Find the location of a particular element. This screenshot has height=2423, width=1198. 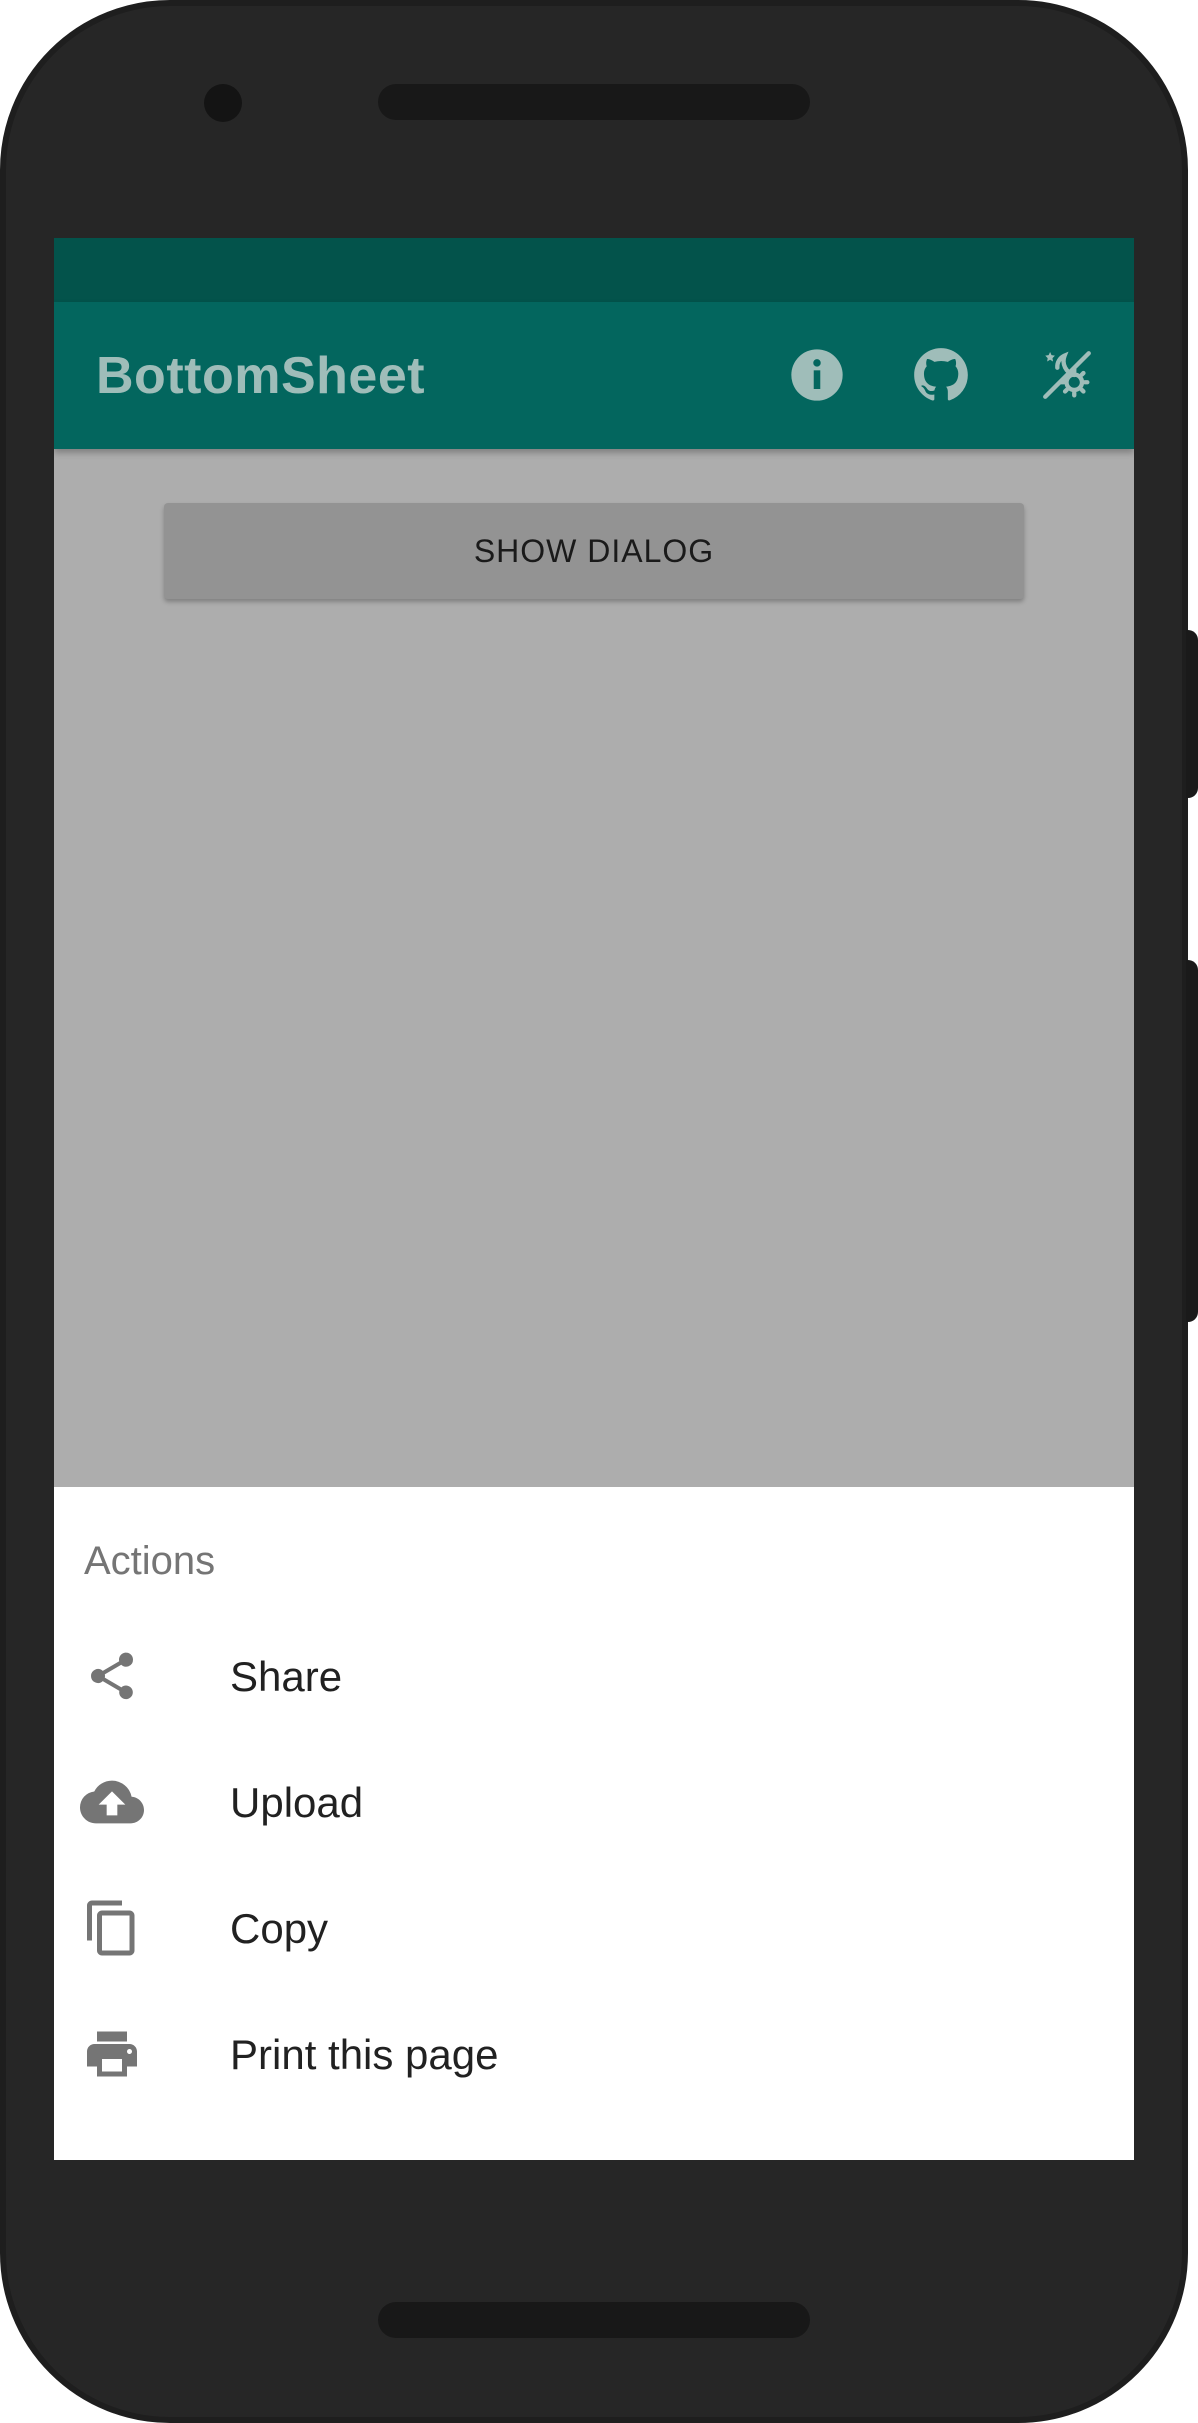

sheet-item-copy: Copy is located at coordinates (594, 1928).